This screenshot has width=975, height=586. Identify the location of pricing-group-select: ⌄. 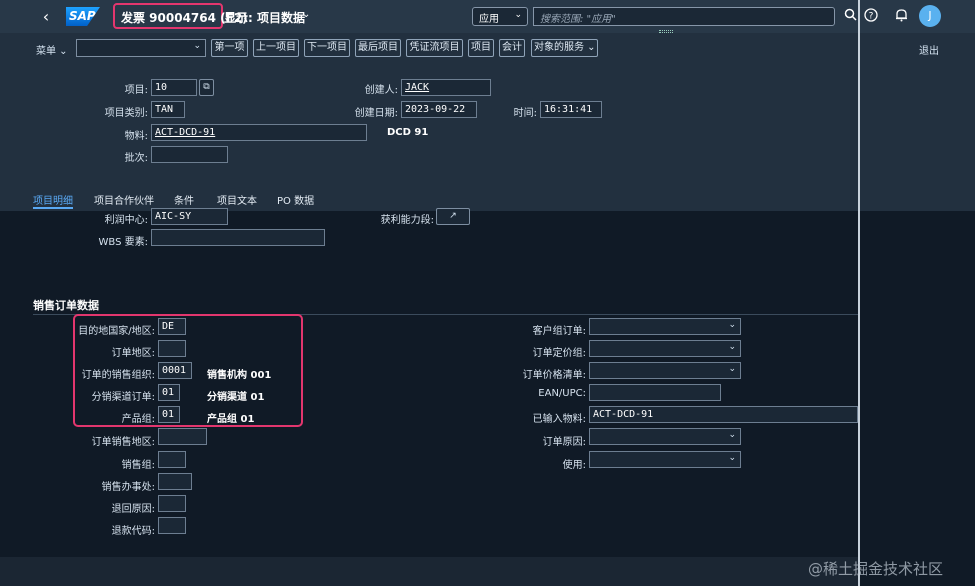
(665, 348).